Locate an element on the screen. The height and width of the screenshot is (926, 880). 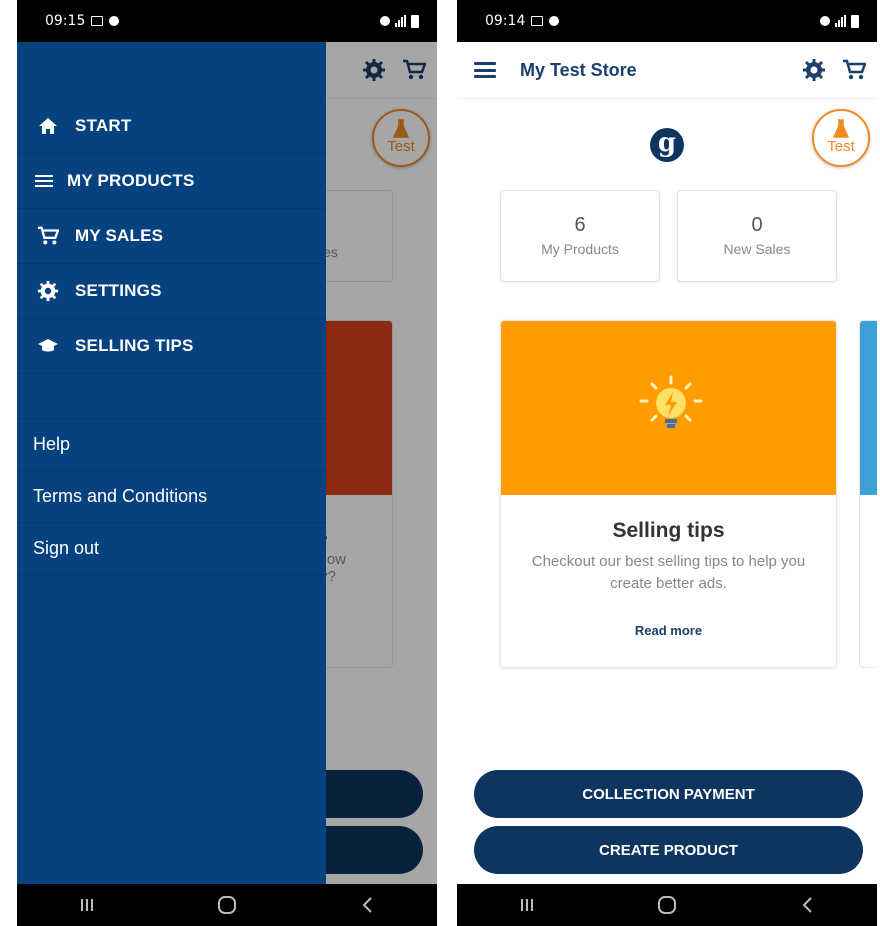
next-tip-card-peek is located at coordinates (868, 494).